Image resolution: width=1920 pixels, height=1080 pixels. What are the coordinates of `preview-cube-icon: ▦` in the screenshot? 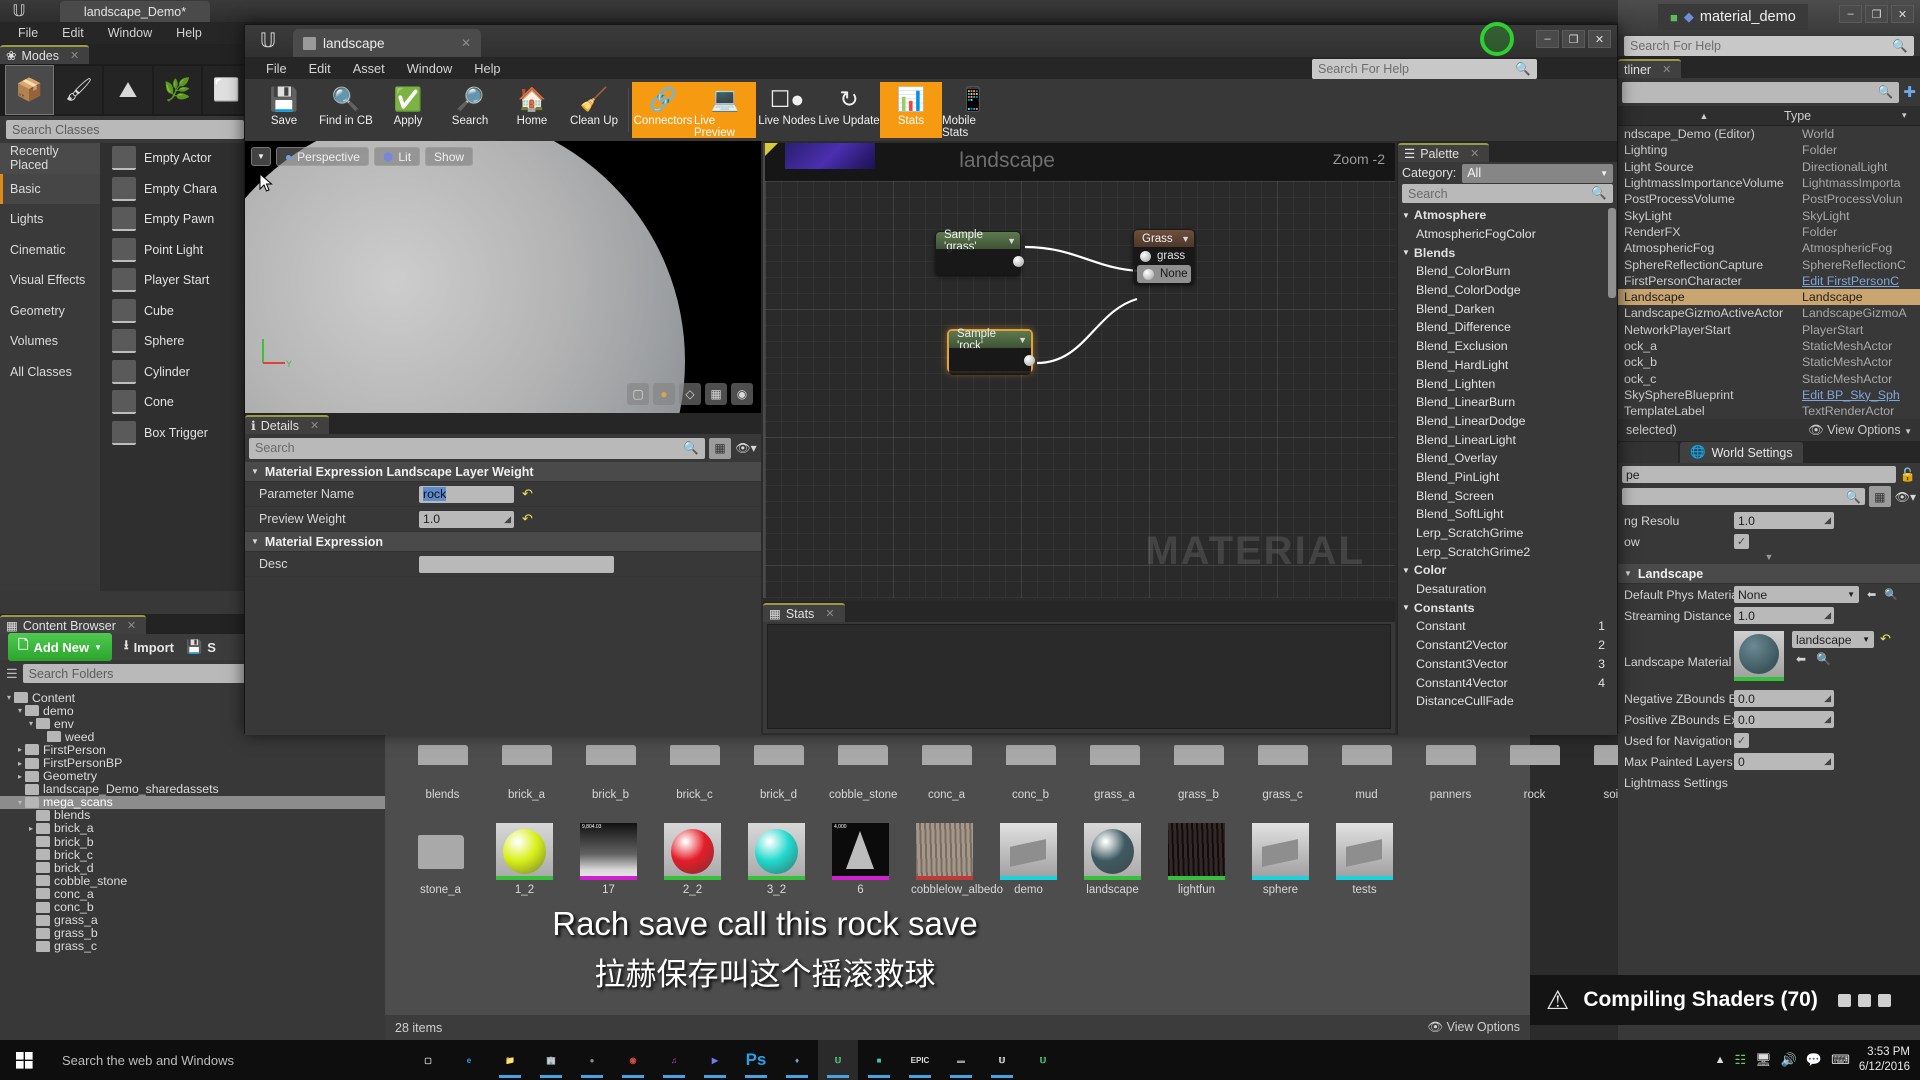 It's located at (716, 394).